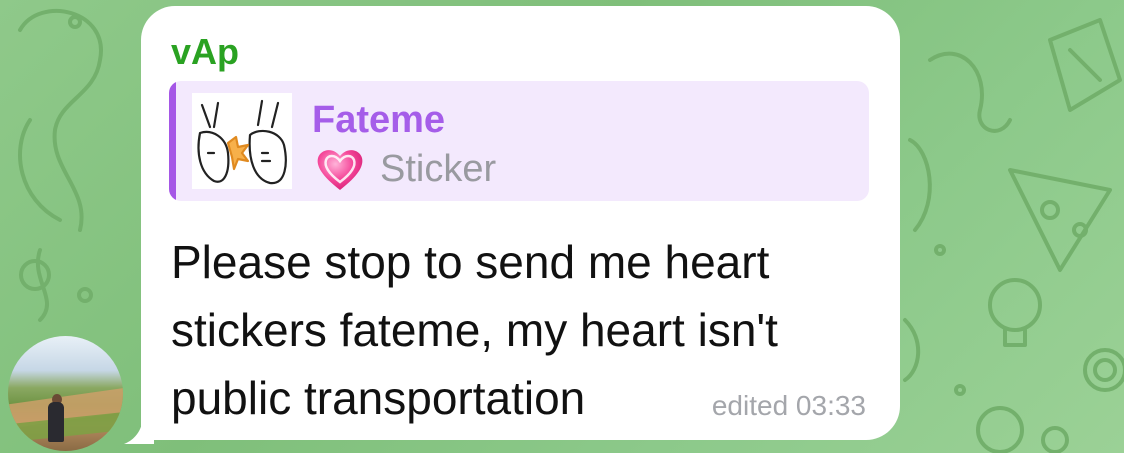 Image resolution: width=1124 pixels, height=453 pixels. Describe the element at coordinates (65, 393) in the screenshot. I see `avatar` at that location.